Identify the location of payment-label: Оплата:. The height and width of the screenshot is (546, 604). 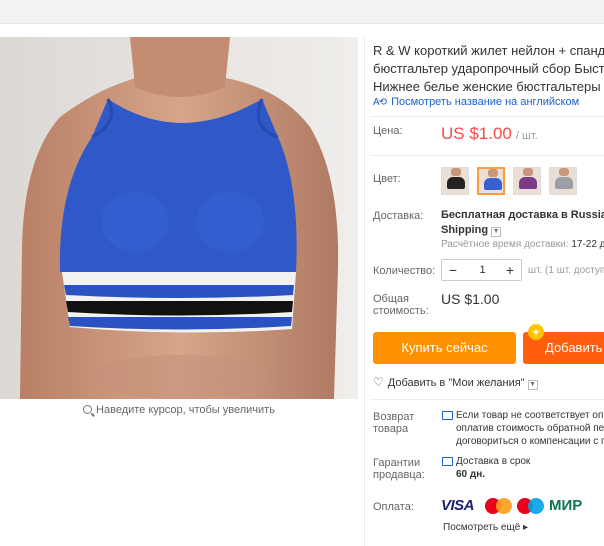
(393, 507).